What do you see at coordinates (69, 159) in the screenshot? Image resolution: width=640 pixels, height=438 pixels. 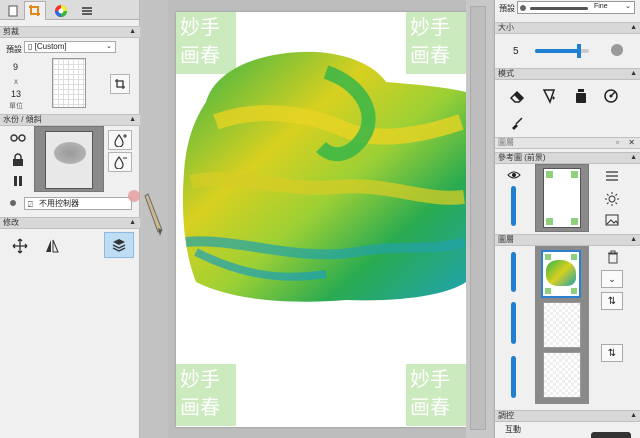 I see `tilt-preview` at bounding box center [69, 159].